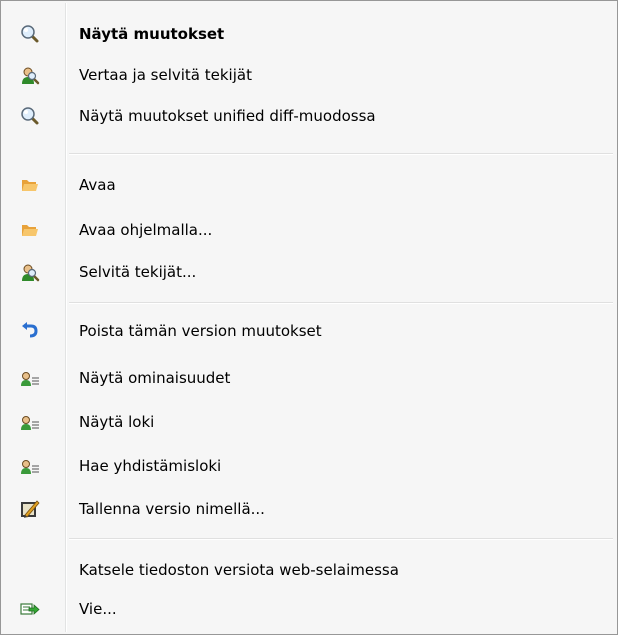  What do you see at coordinates (309, 75) in the screenshot?
I see `menu-item-compare-blame: Vertaa ja selvitä tekijät` at bounding box center [309, 75].